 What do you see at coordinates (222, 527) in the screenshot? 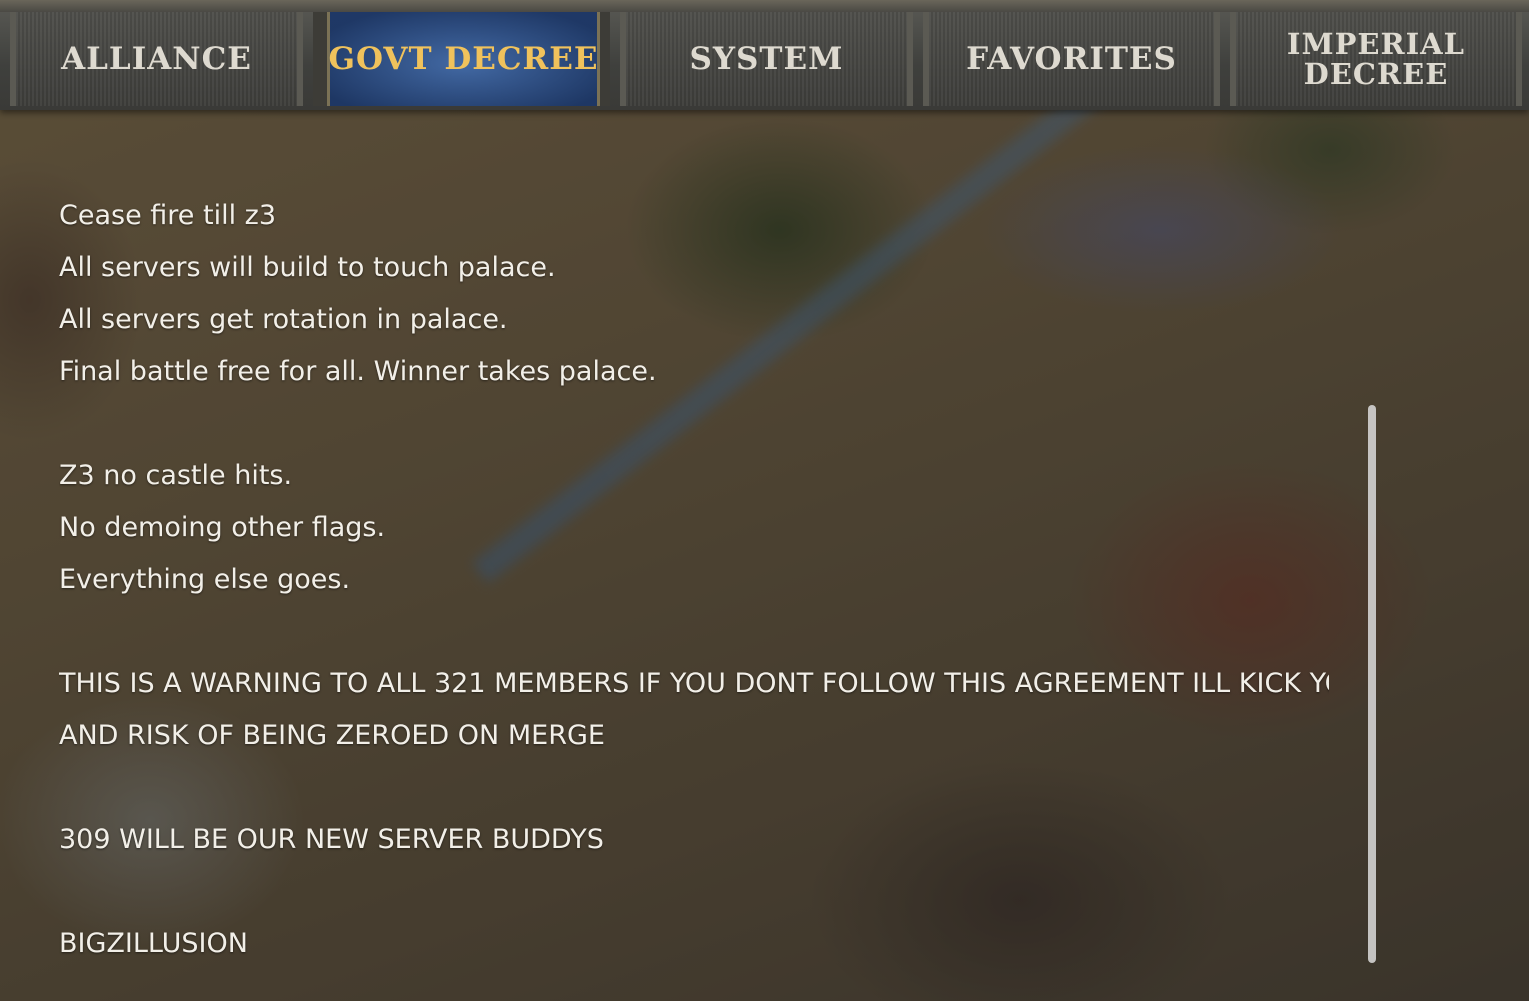
I see `decree-line: No demoing other flags.` at bounding box center [222, 527].